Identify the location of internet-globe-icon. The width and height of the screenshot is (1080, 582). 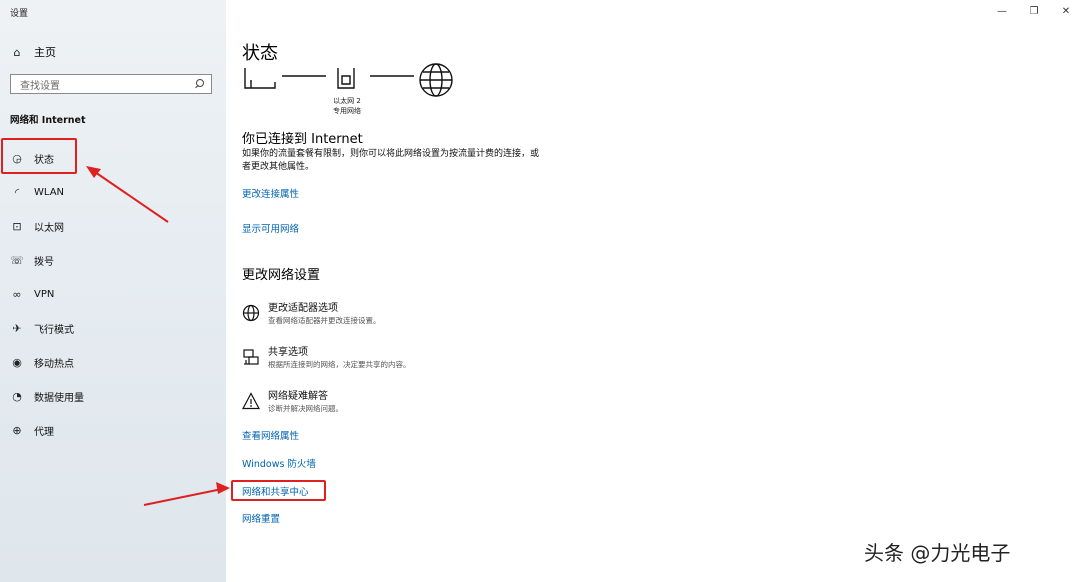
(436, 80).